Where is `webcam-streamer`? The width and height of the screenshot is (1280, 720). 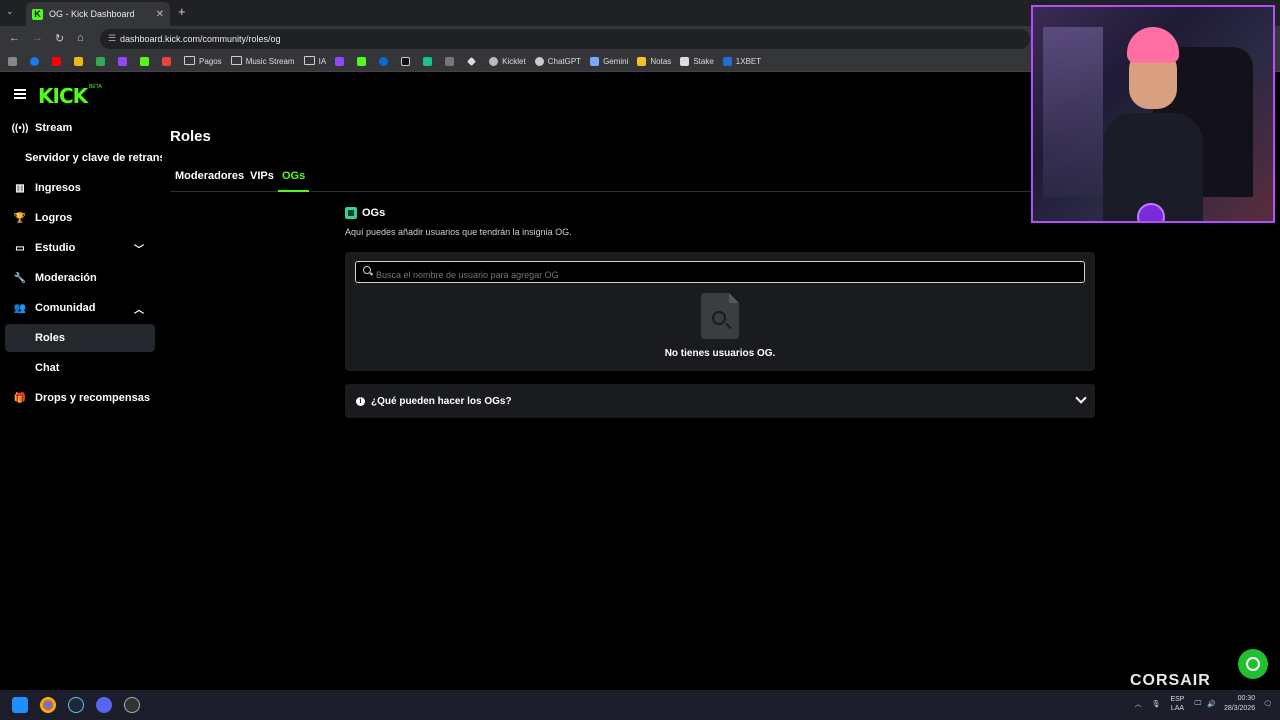
webcam-streamer is located at coordinates (1153, 124).